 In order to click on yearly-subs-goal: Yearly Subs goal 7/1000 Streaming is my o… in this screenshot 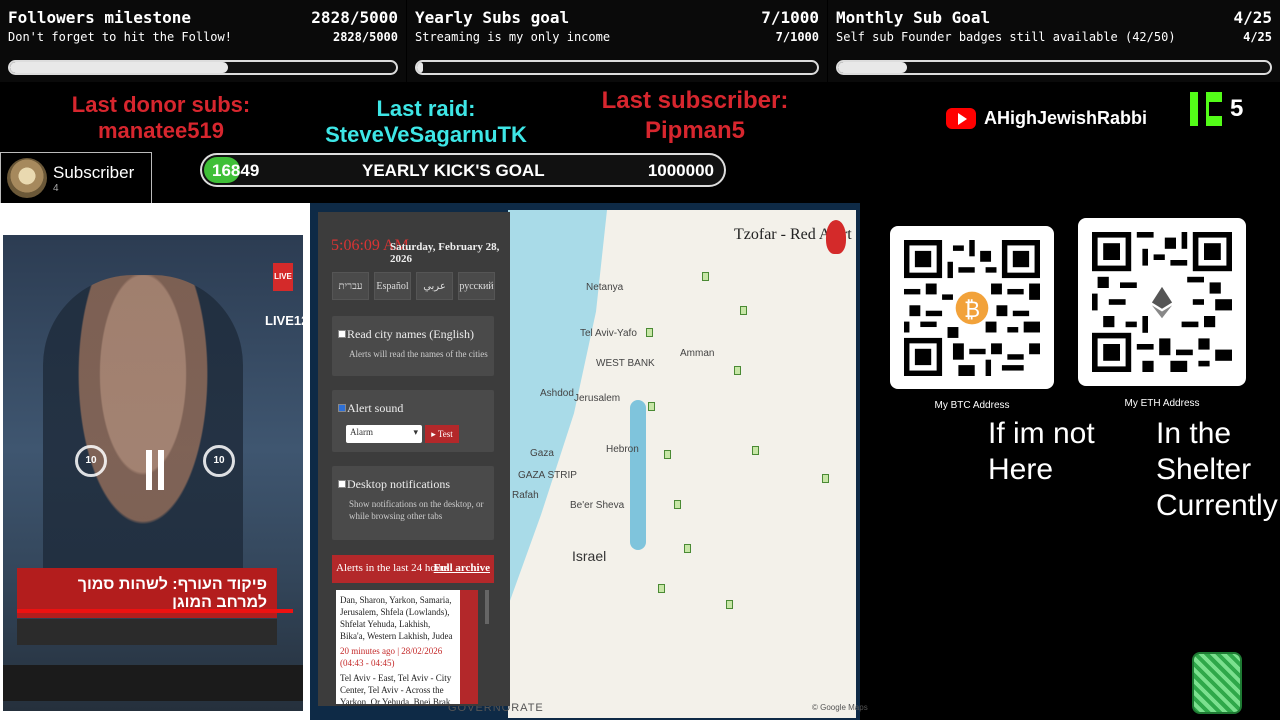, I will do `click(617, 41)`.